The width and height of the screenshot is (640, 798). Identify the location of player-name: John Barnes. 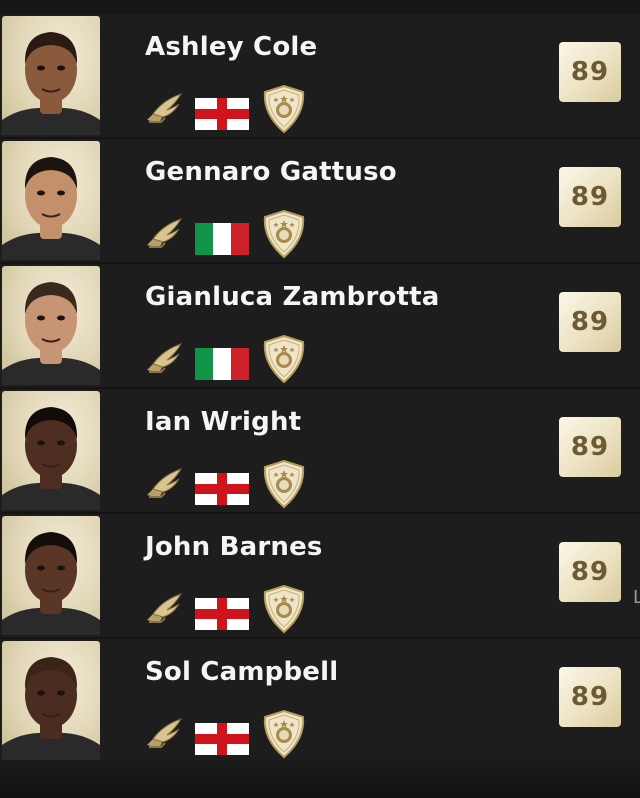
(234, 547).